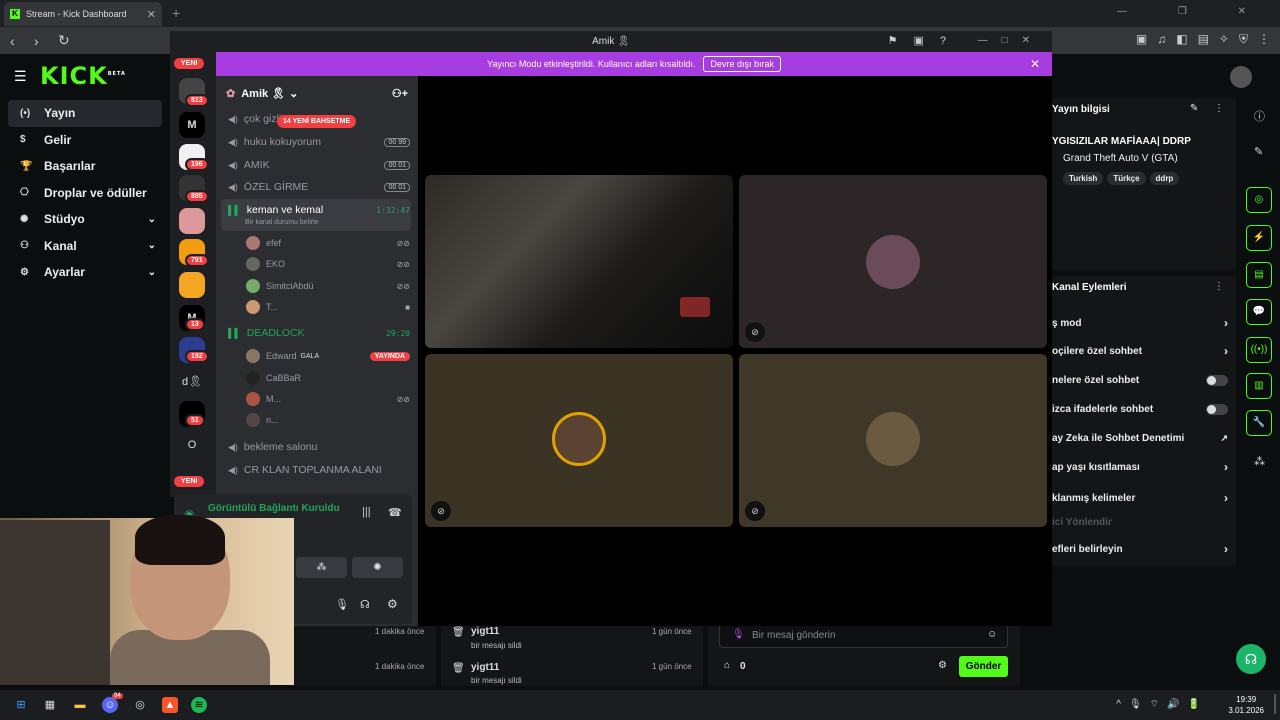 The width and height of the screenshot is (1280, 720). What do you see at coordinates (1246, 705) in the screenshot?
I see `clock: 19:39 3.01.2026` at bounding box center [1246, 705].